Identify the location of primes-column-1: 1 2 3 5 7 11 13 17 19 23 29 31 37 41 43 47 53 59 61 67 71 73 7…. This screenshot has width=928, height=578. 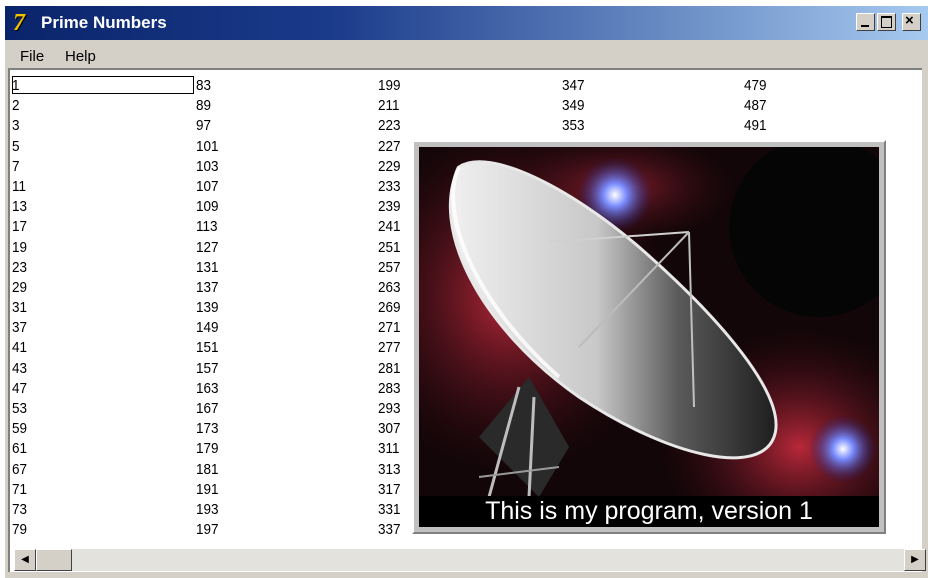
(20, 308).